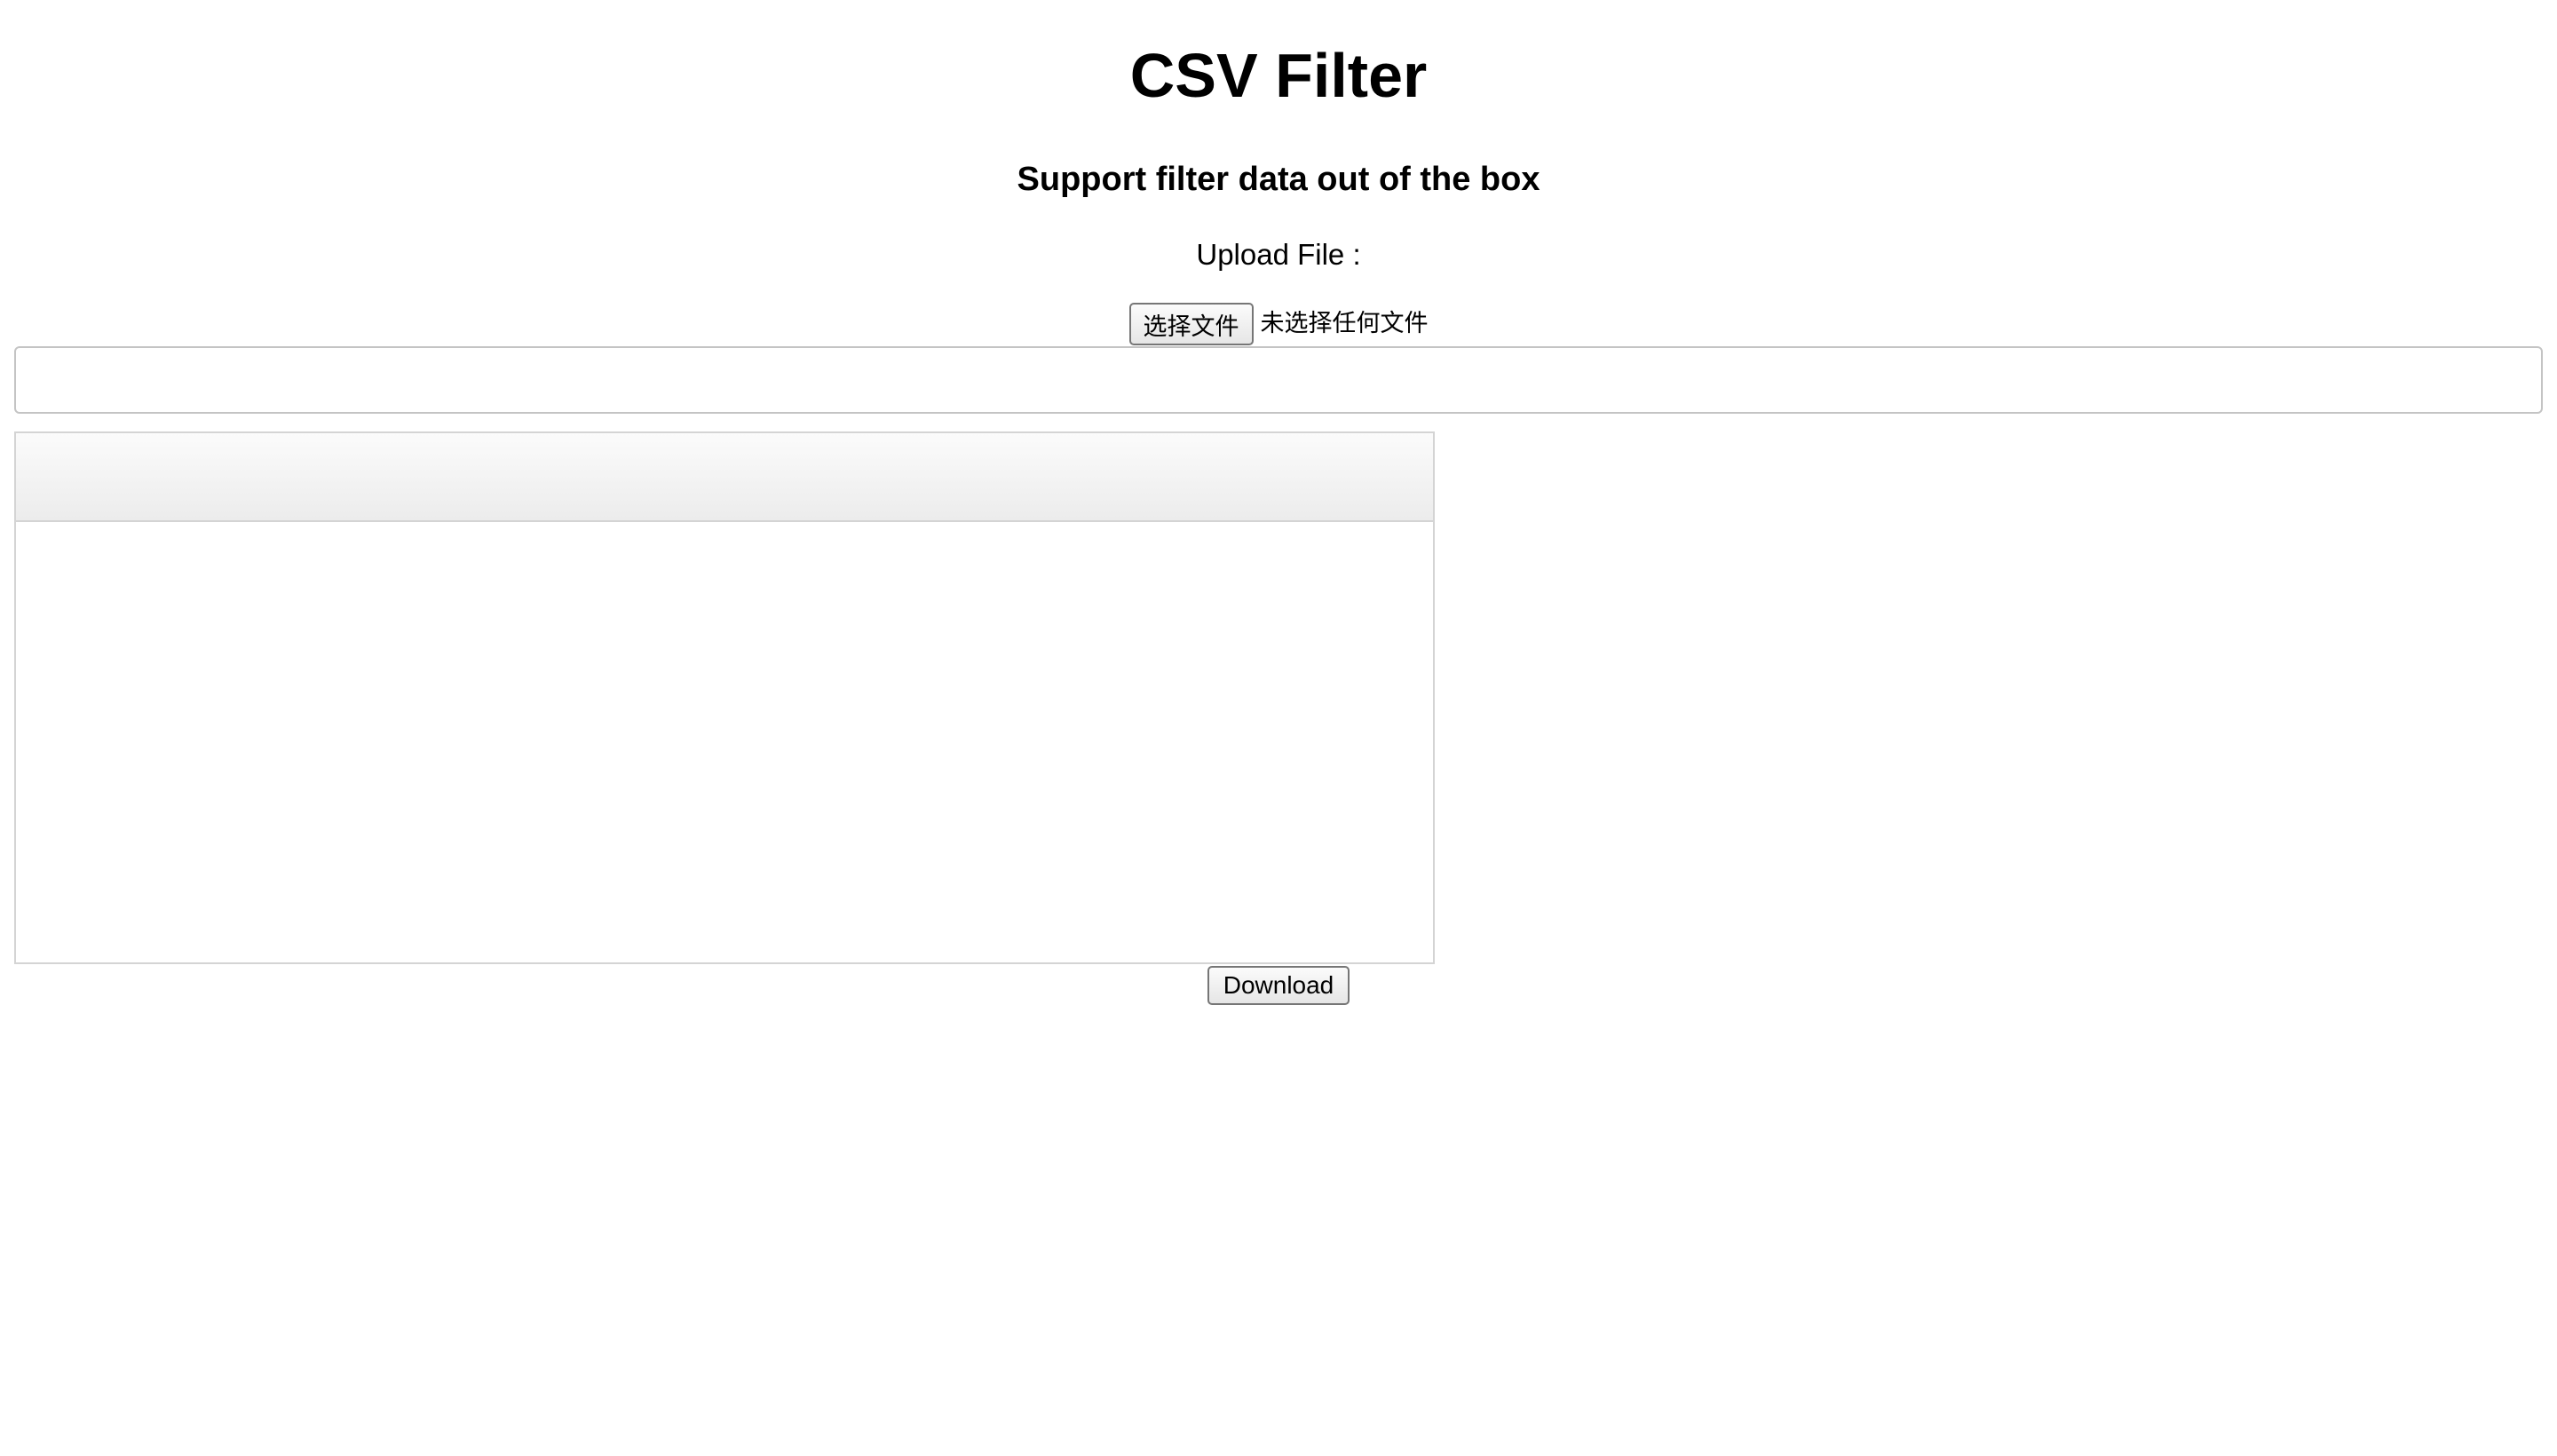 This screenshot has width=2557, height=1456. I want to click on download-row: Download, so click(1278, 986).